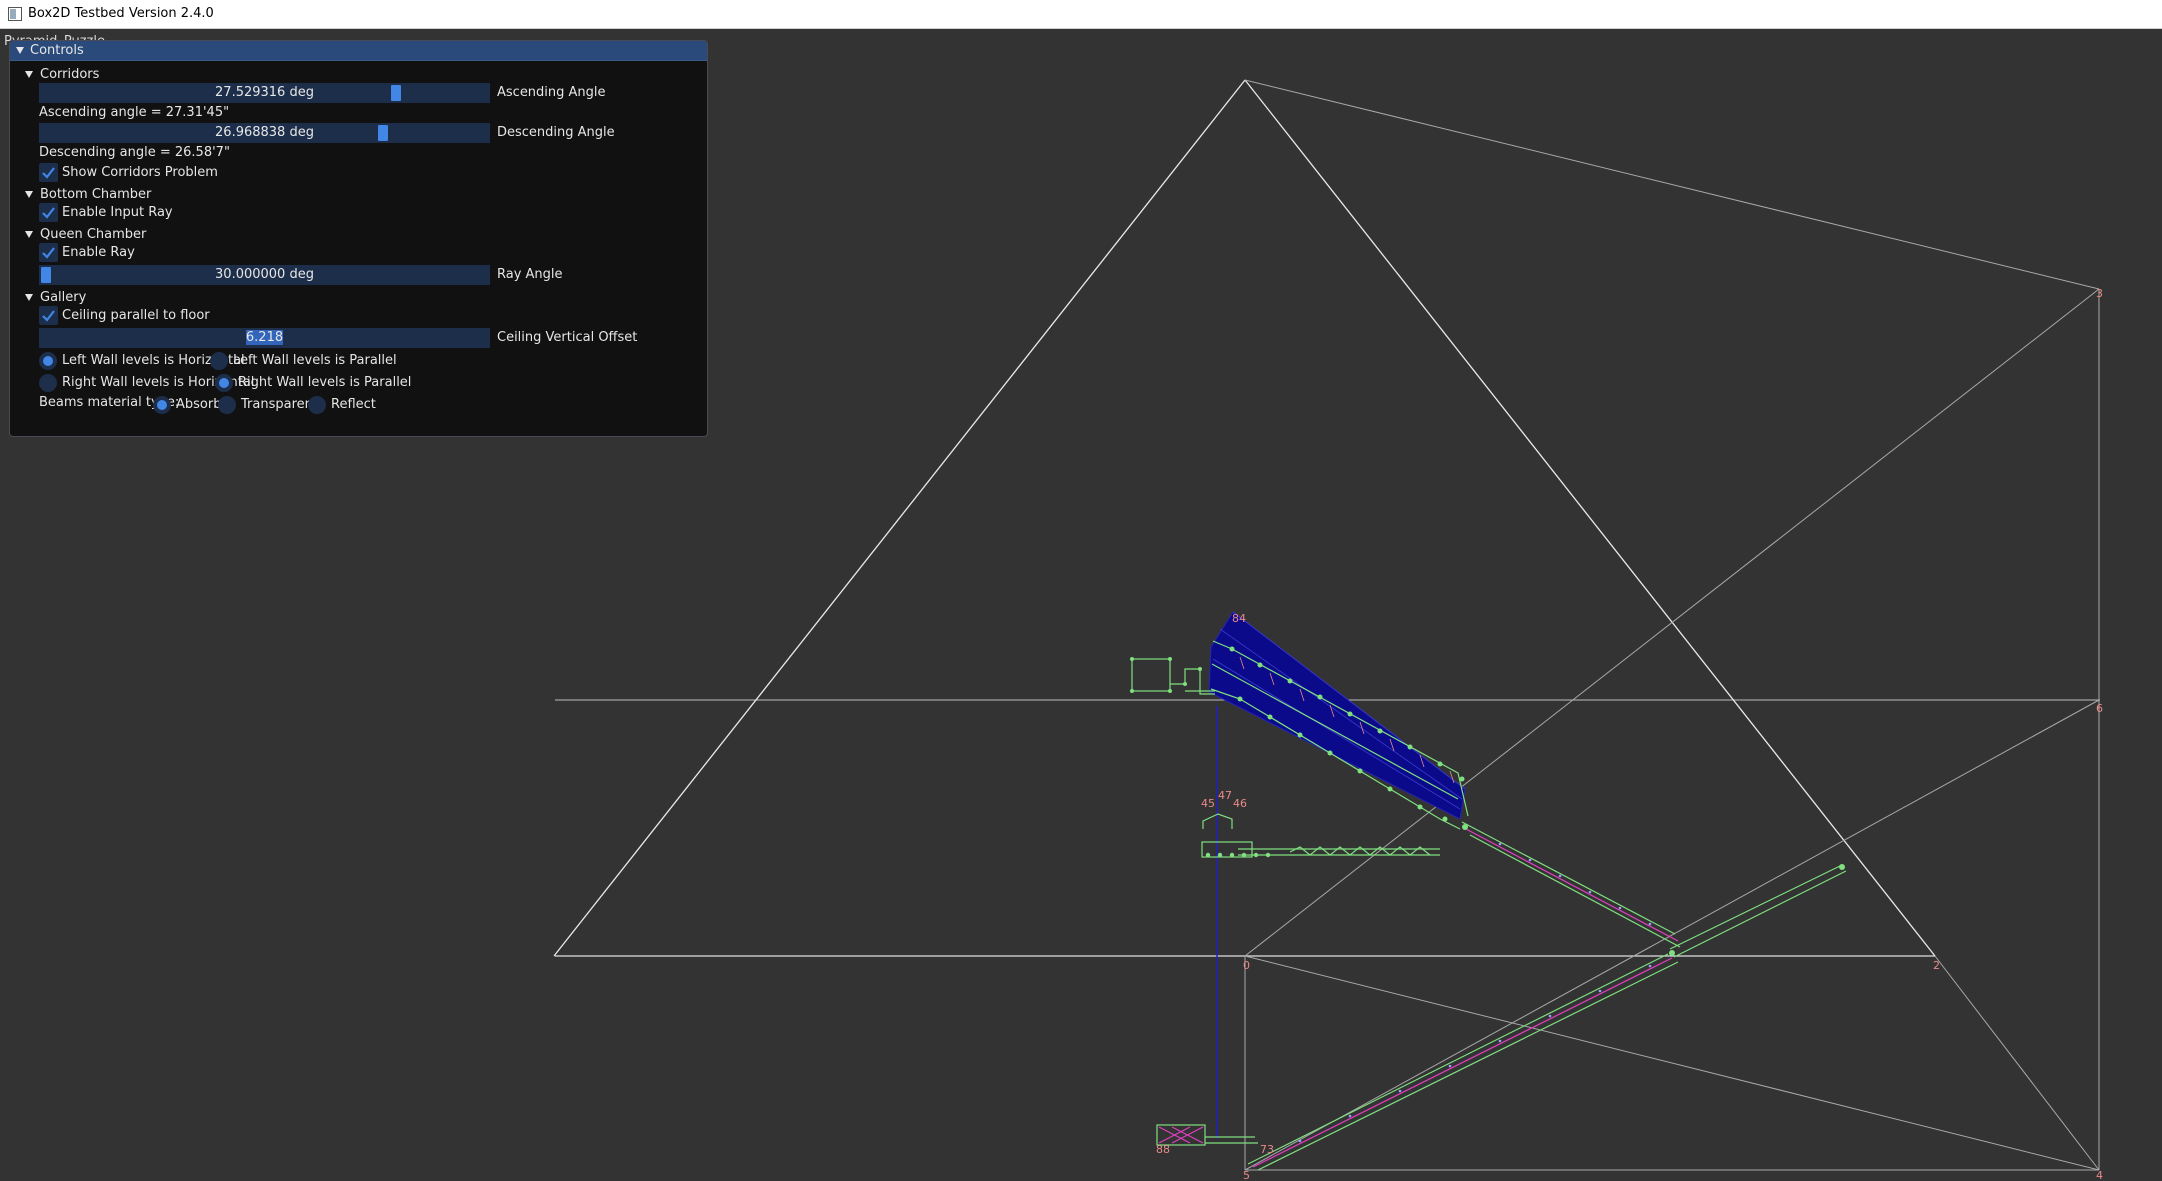 This screenshot has width=2162, height=1181. What do you see at coordinates (1320, 835) in the screenshot?
I see `queen-chamber` at bounding box center [1320, 835].